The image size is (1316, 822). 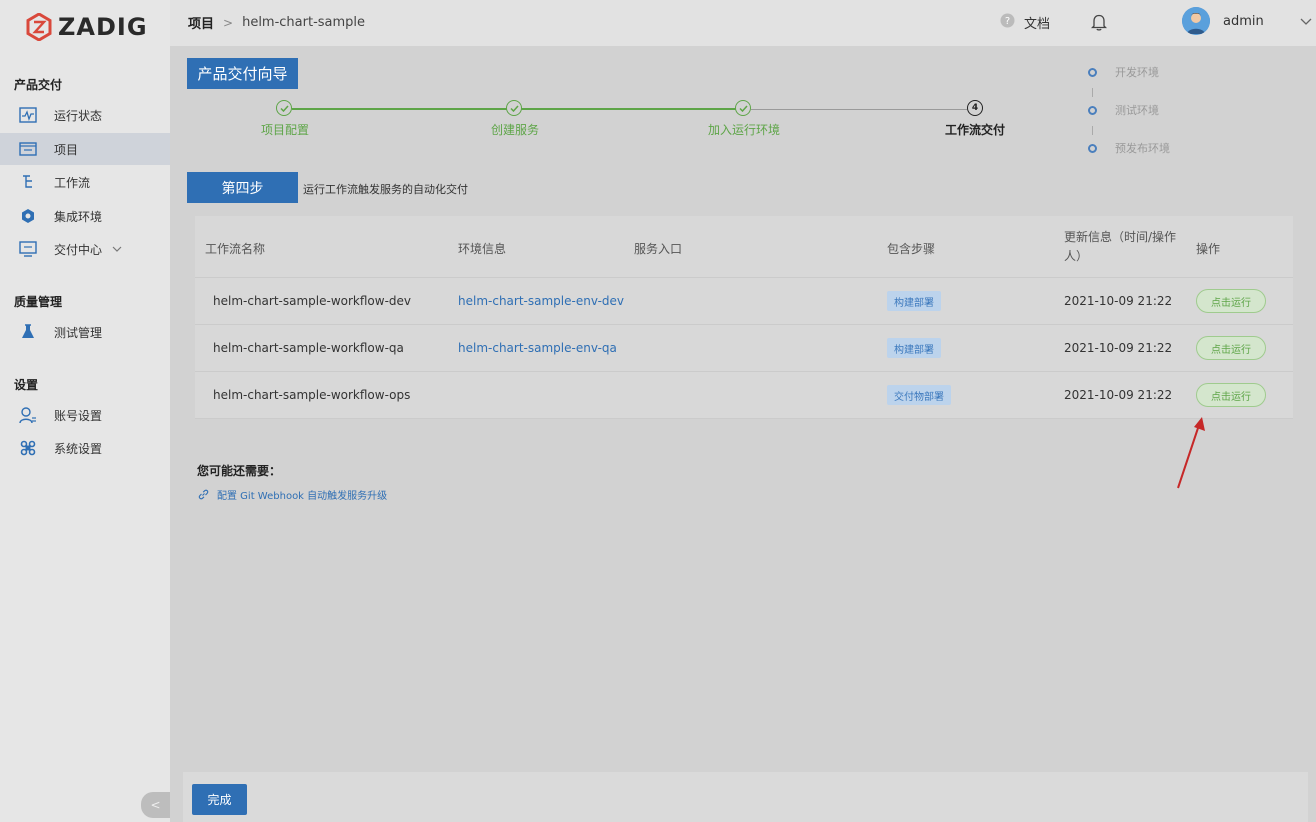 I want to click on env-item-test: 测试环境, so click(x=1138, y=110).